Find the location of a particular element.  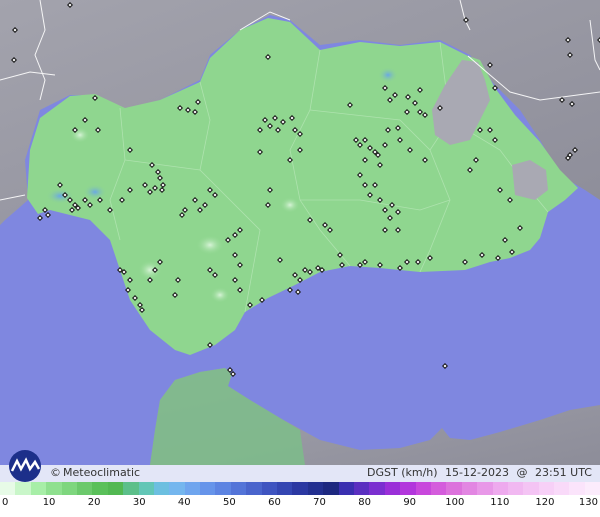

scale-tick-label: 0 is located at coordinates (5, 502).